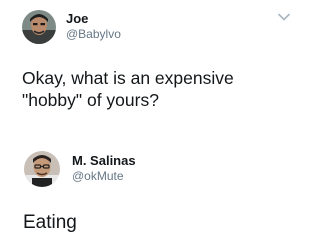 This screenshot has height=250, width=320. Describe the element at coordinates (284, 17) in the screenshot. I see `chevron-down-icon` at that location.